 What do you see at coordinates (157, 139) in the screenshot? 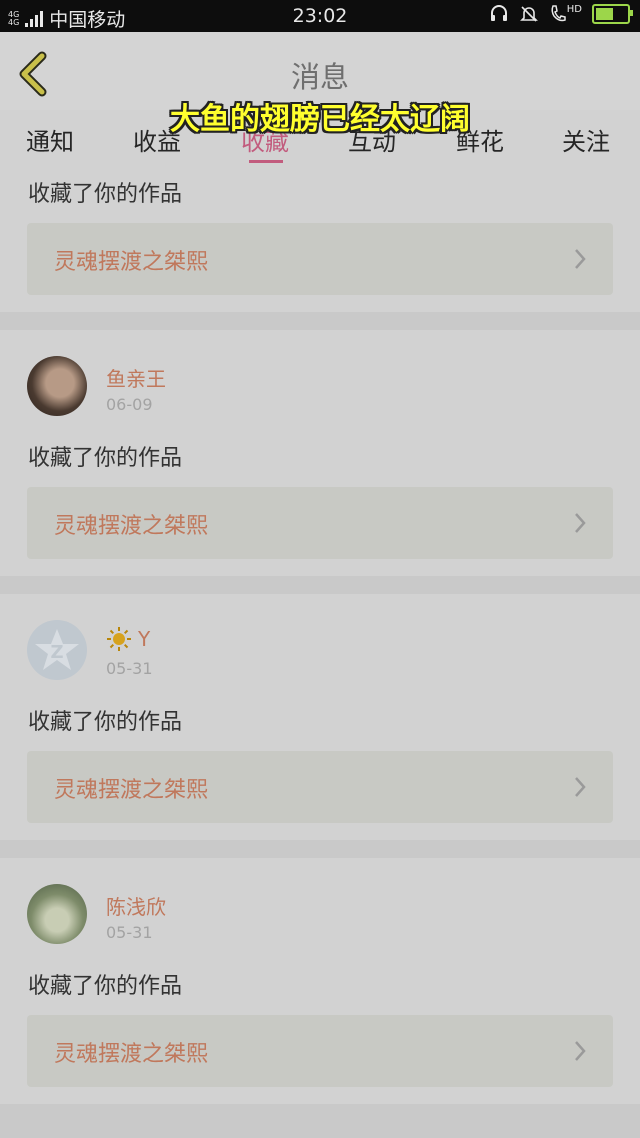
I see `tab-earnings: 收益` at bounding box center [157, 139].